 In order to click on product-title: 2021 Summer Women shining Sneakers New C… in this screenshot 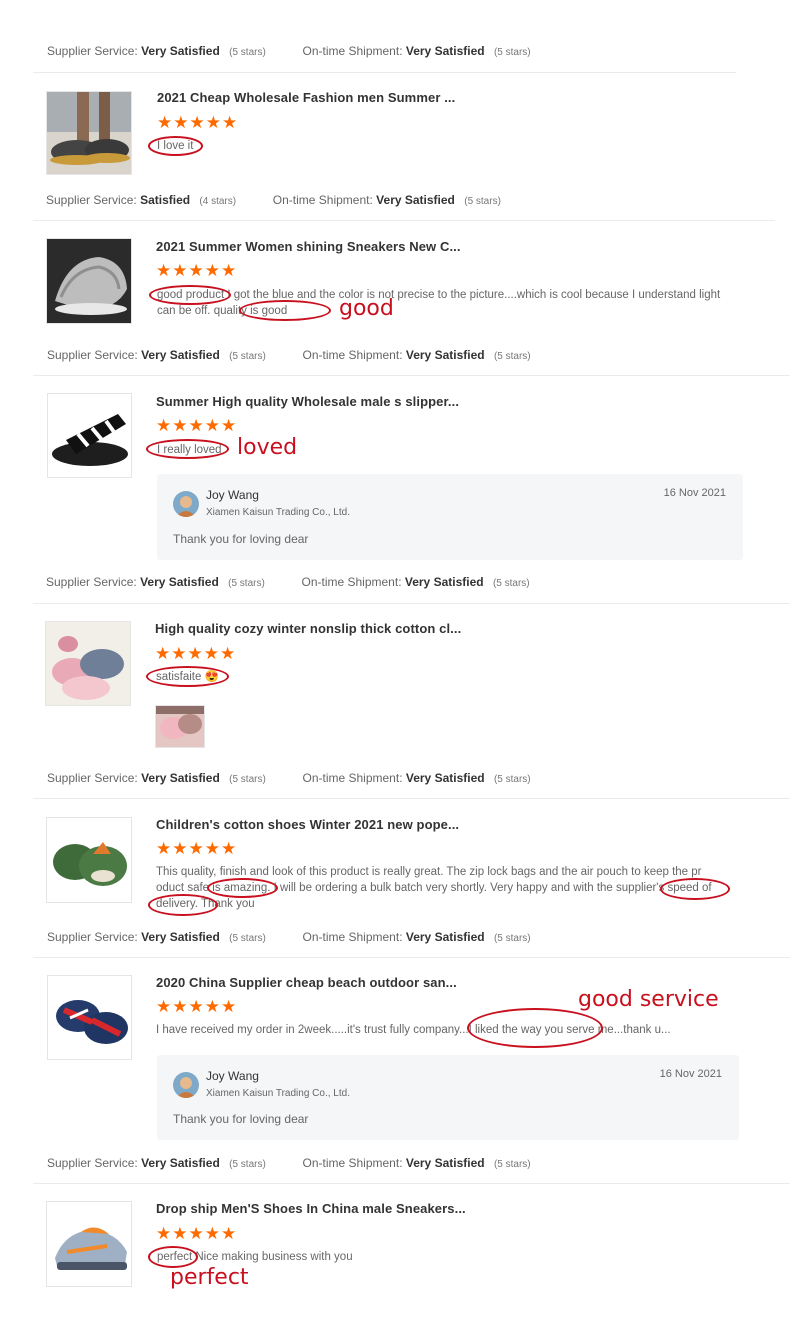, I will do `click(308, 246)`.